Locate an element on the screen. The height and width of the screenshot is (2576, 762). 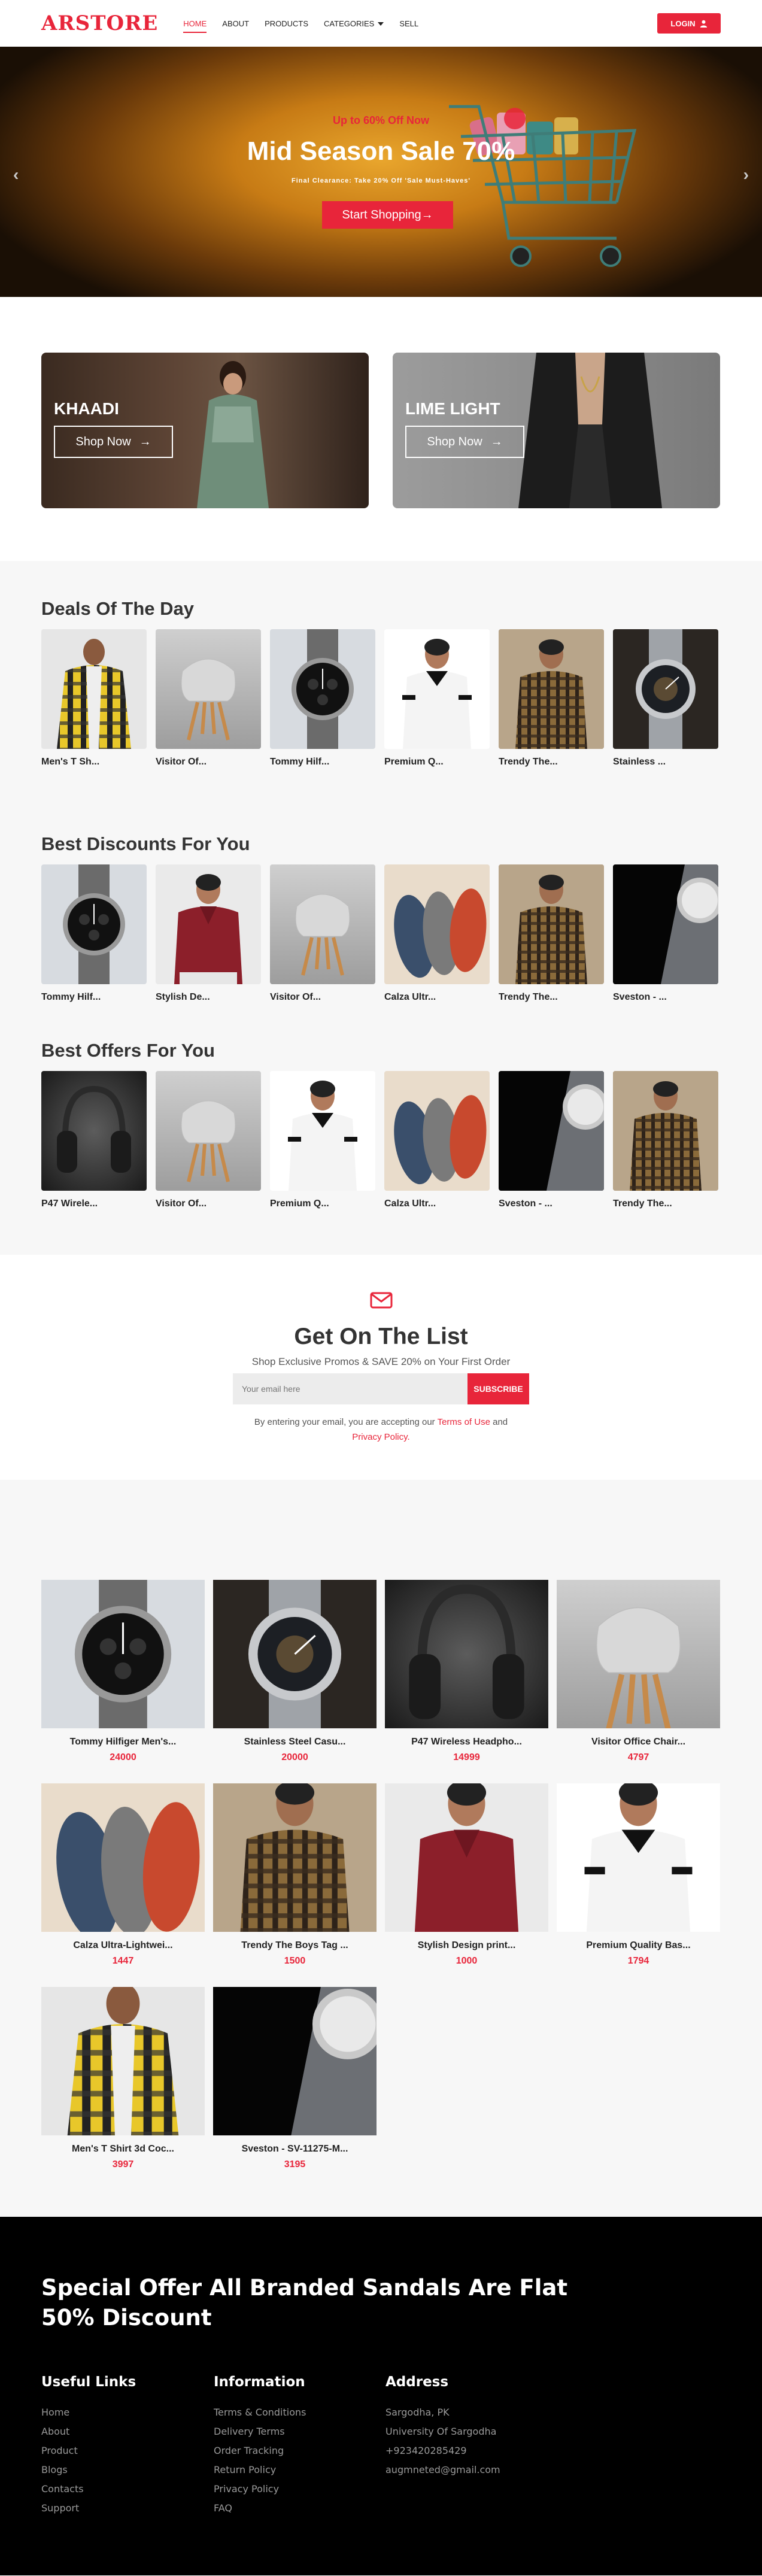
product-card: Tommy Hilfiger Men's... 24000 is located at coordinates (123, 1682).